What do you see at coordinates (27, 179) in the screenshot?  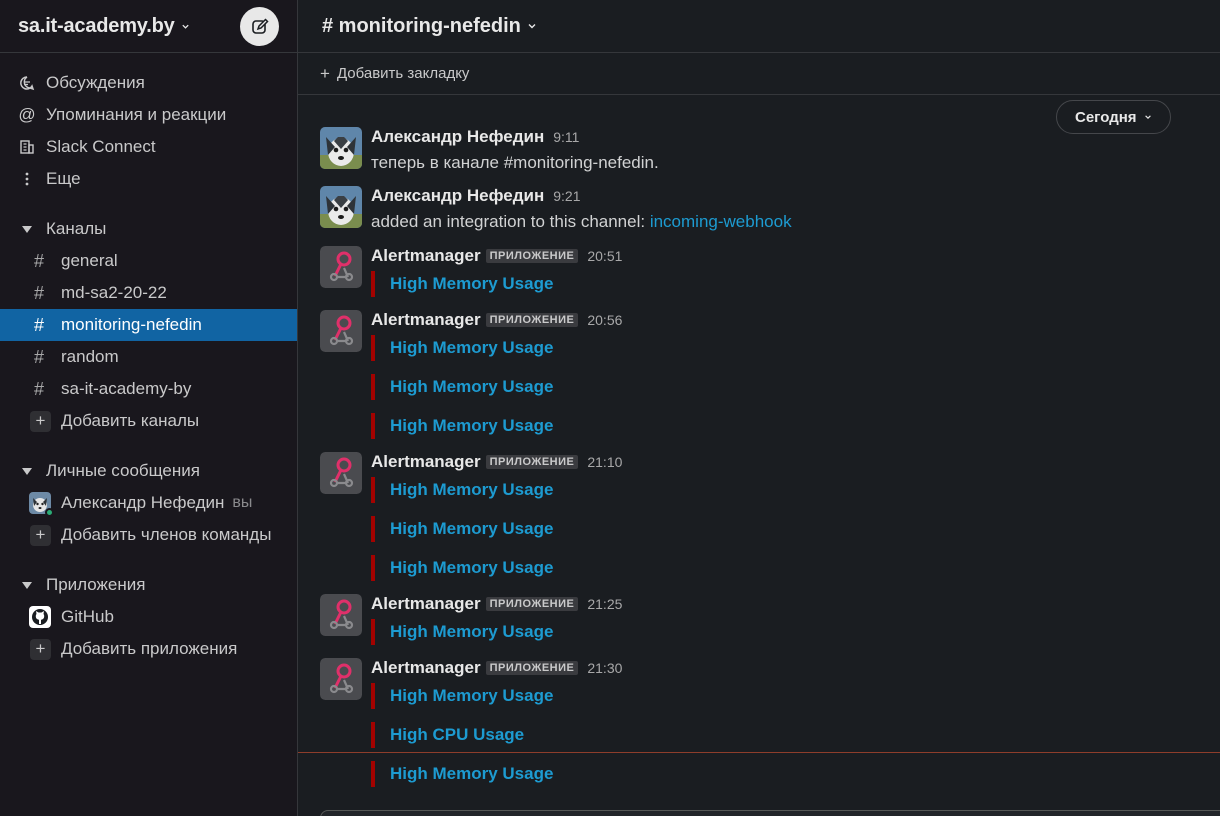 I see `more-vertical-icon` at bounding box center [27, 179].